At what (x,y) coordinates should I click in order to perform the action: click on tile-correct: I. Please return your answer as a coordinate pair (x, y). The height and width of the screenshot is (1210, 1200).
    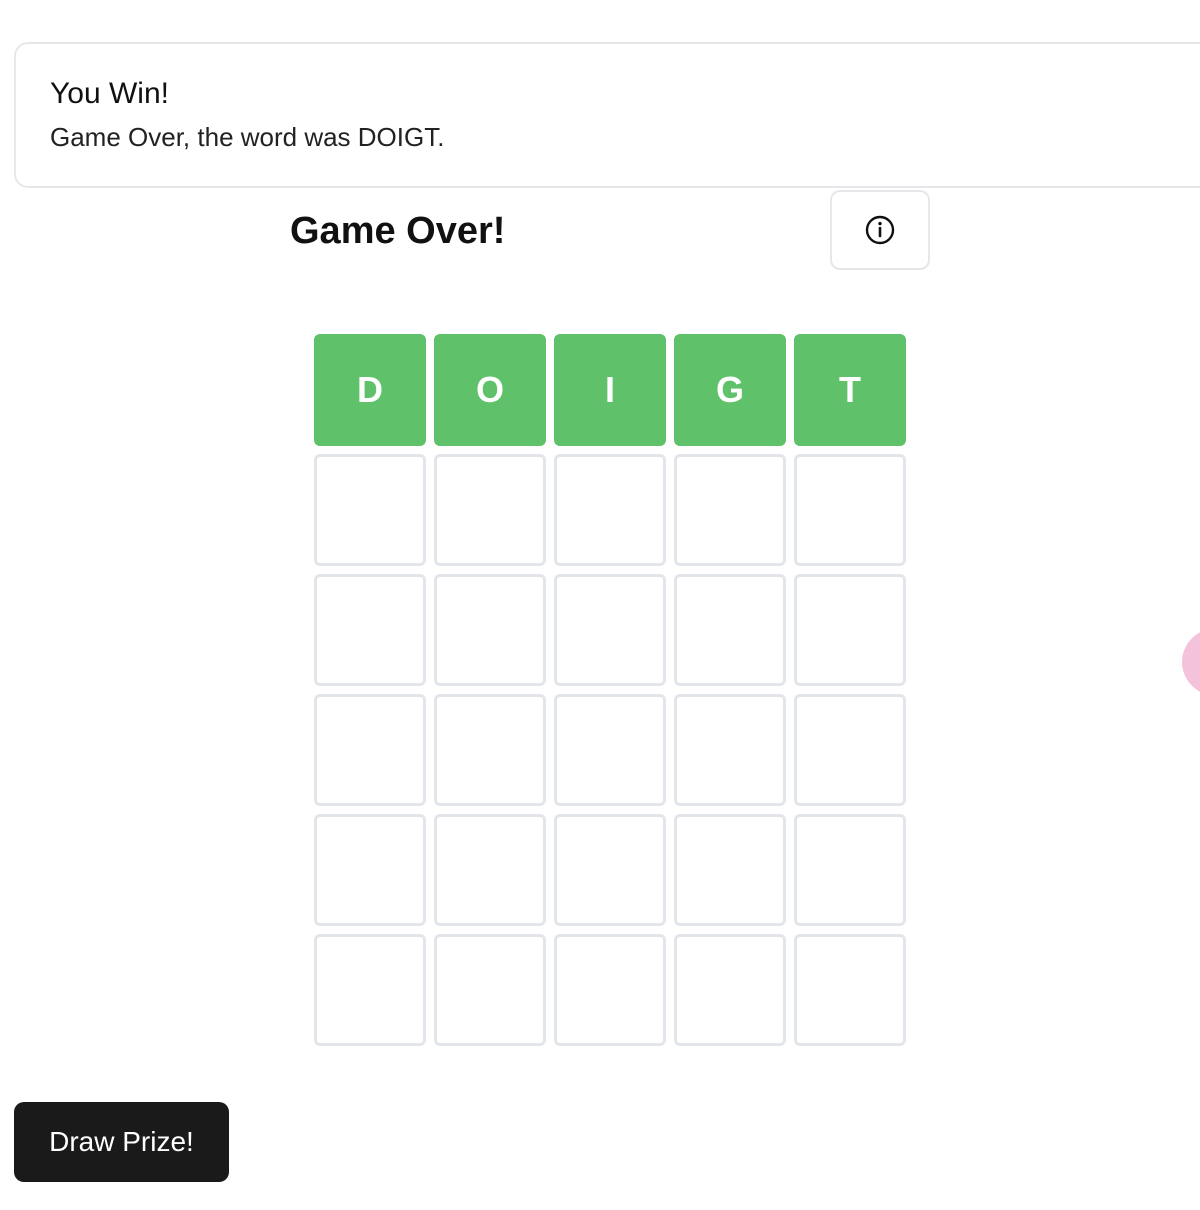
    Looking at the image, I should click on (610, 390).